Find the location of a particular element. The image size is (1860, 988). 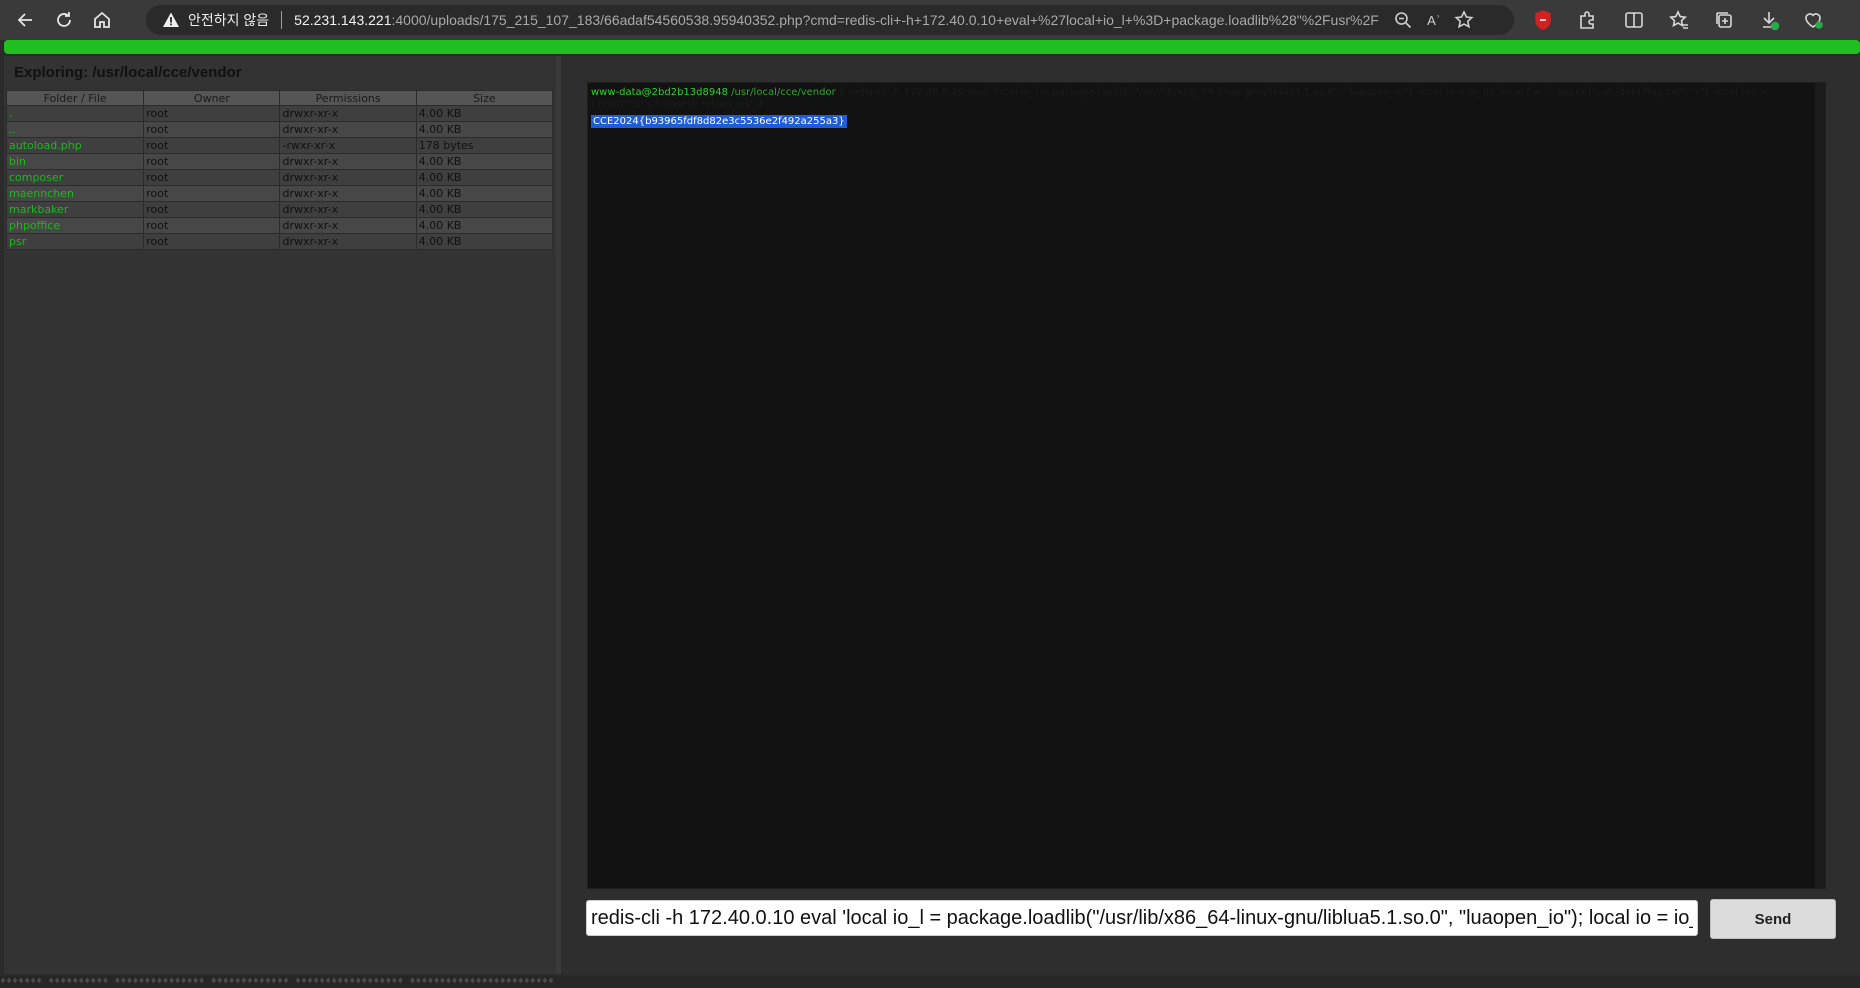

prompt-user: www-data@2bd2b13d8948 is located at coordinates (659, 92).